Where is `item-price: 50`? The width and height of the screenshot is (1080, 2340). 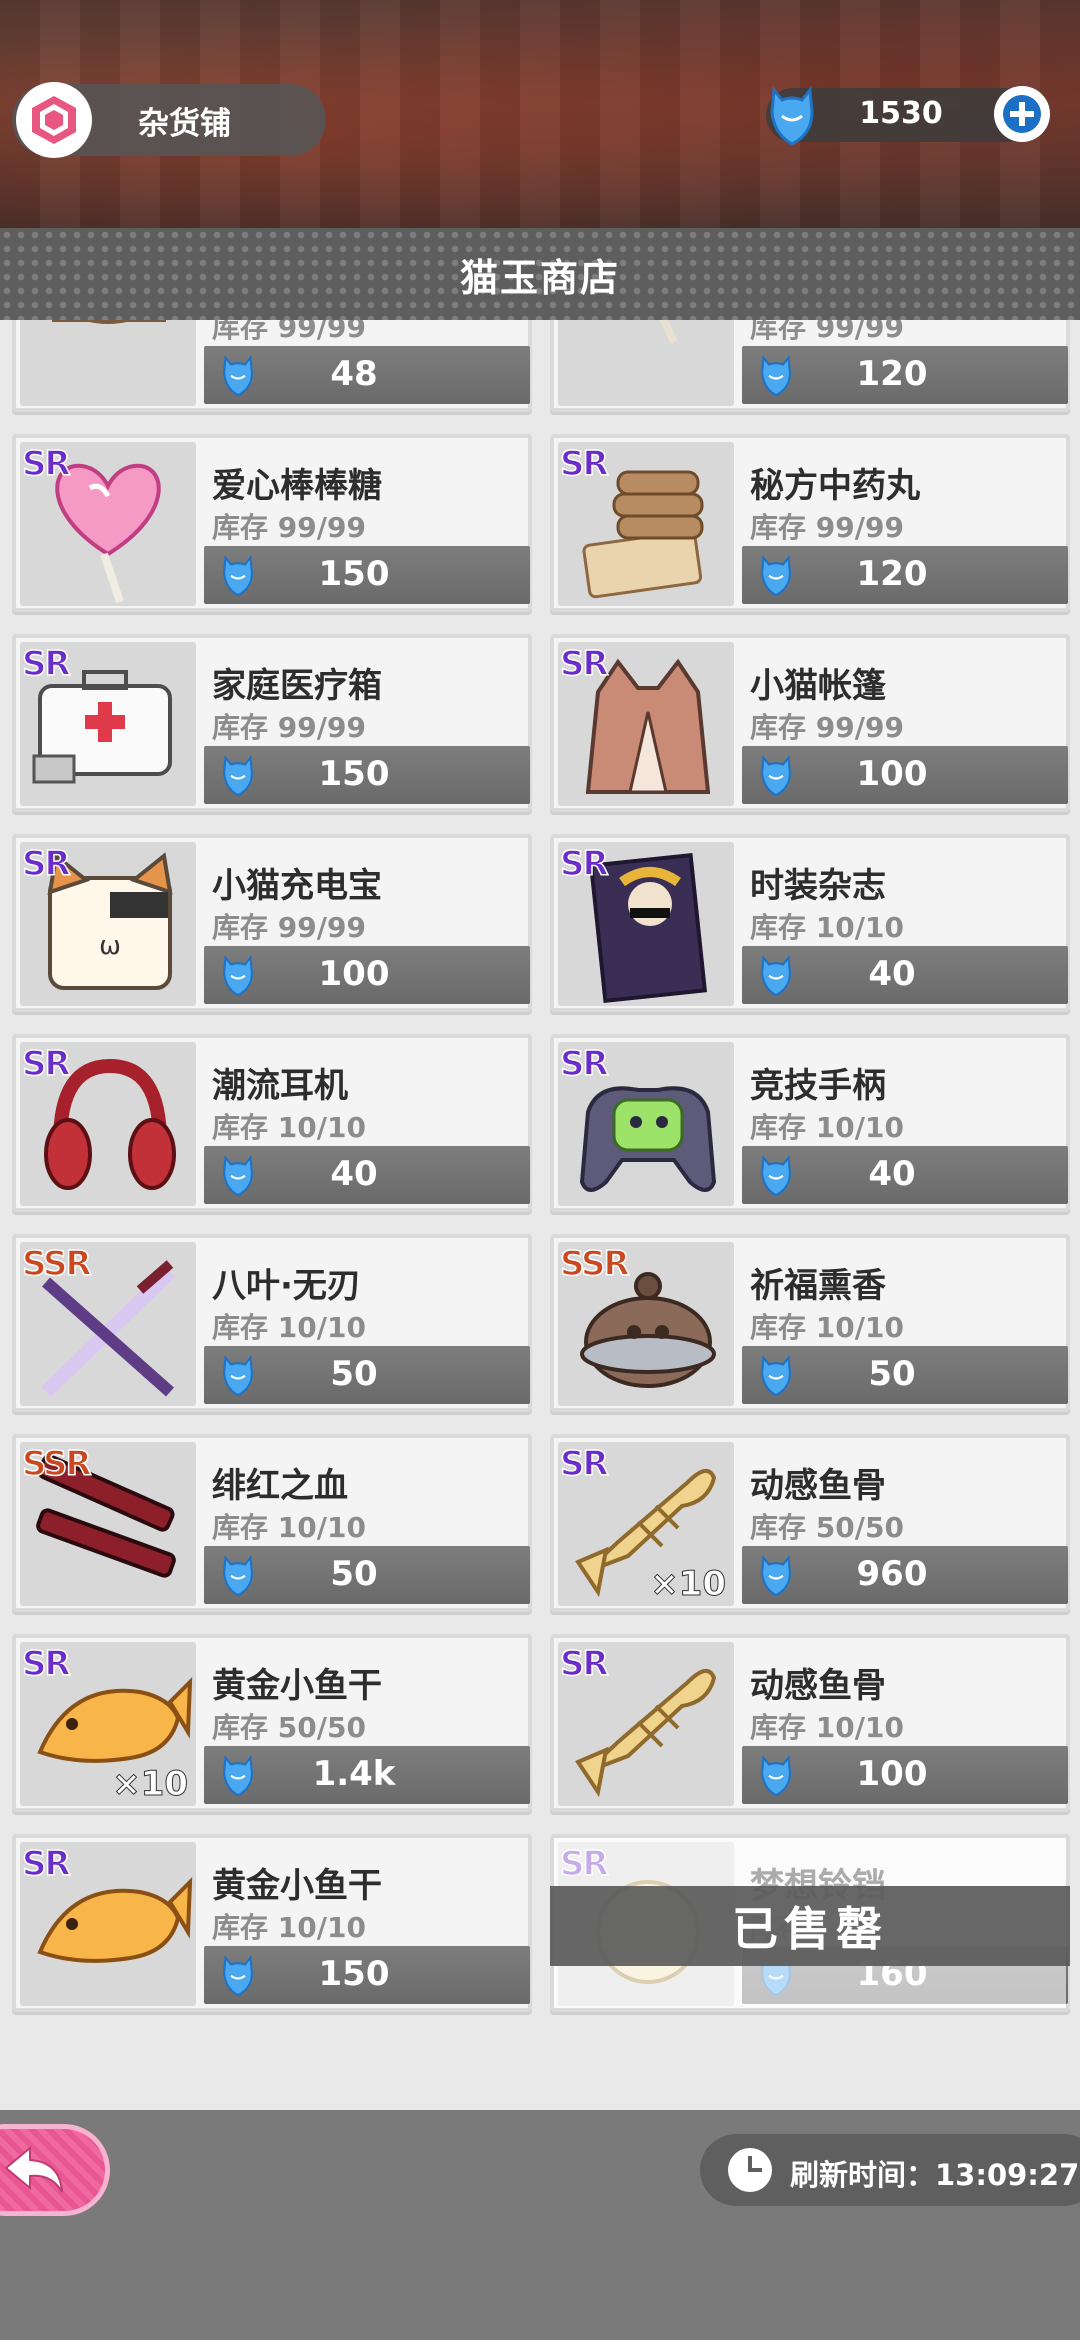 item-price: 50 is located at coordinates (892, 1374).